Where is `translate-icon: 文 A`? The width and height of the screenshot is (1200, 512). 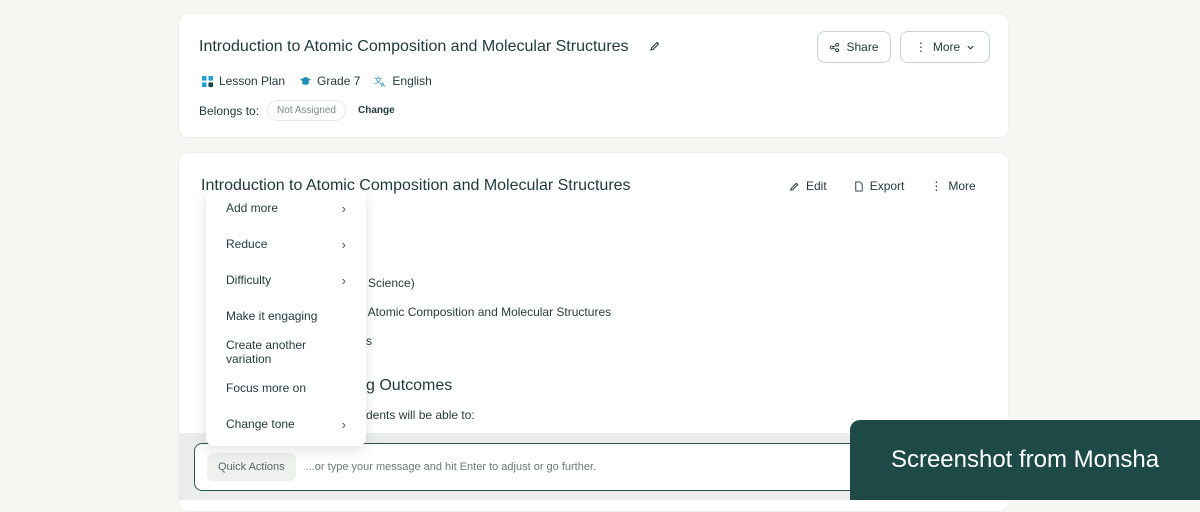
translate-icon: 文 A is located at coordinates (380, 81).